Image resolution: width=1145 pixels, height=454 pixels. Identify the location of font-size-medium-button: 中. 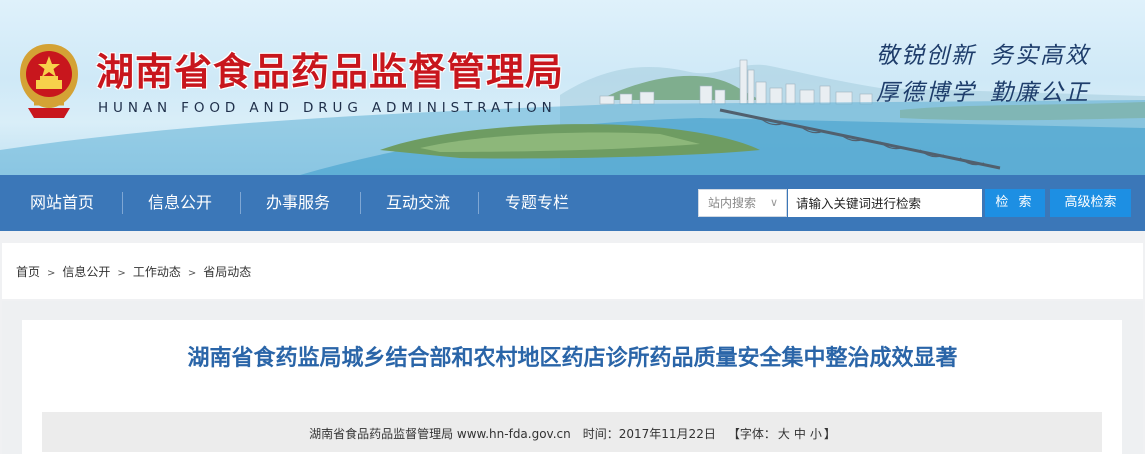
(800, 434).